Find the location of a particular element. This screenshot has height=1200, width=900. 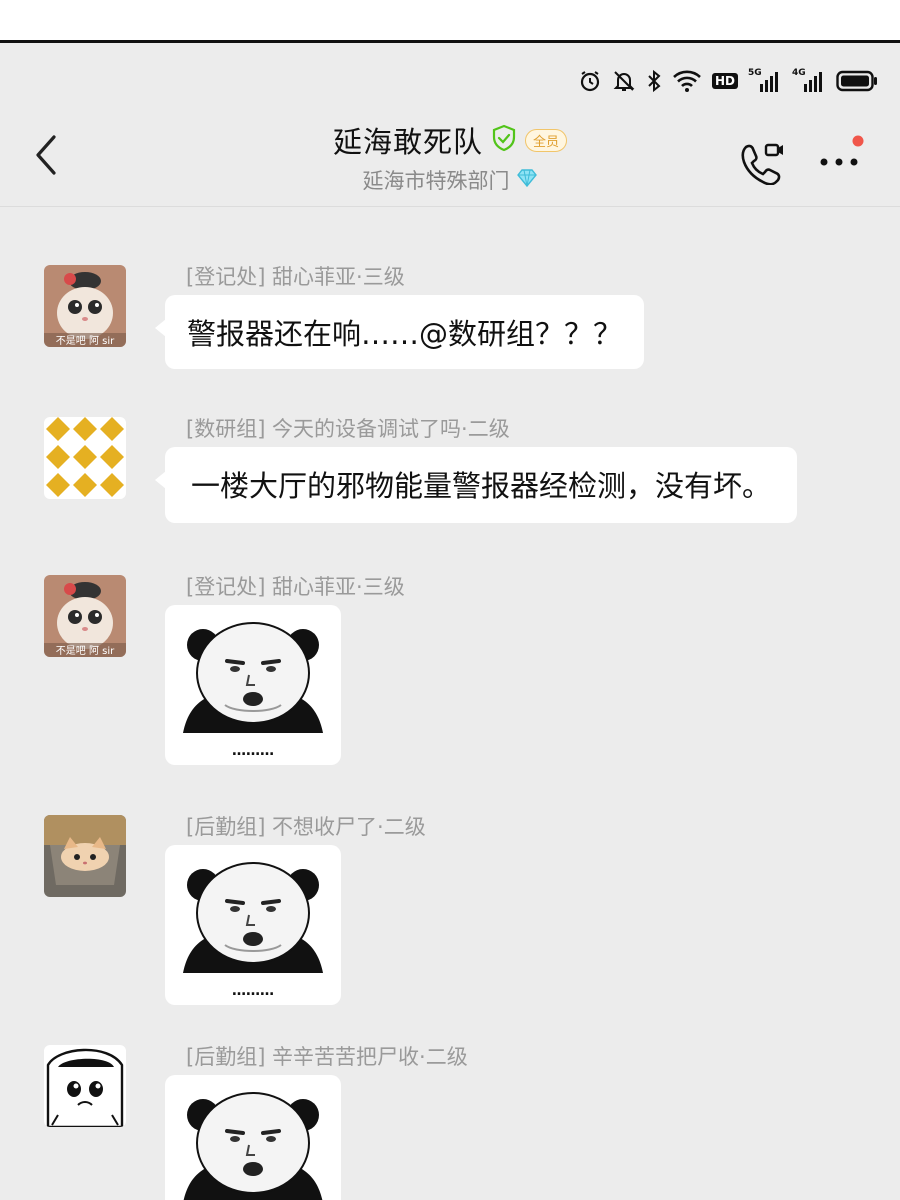

phone-video-icon is located at coordinates (762, 164).